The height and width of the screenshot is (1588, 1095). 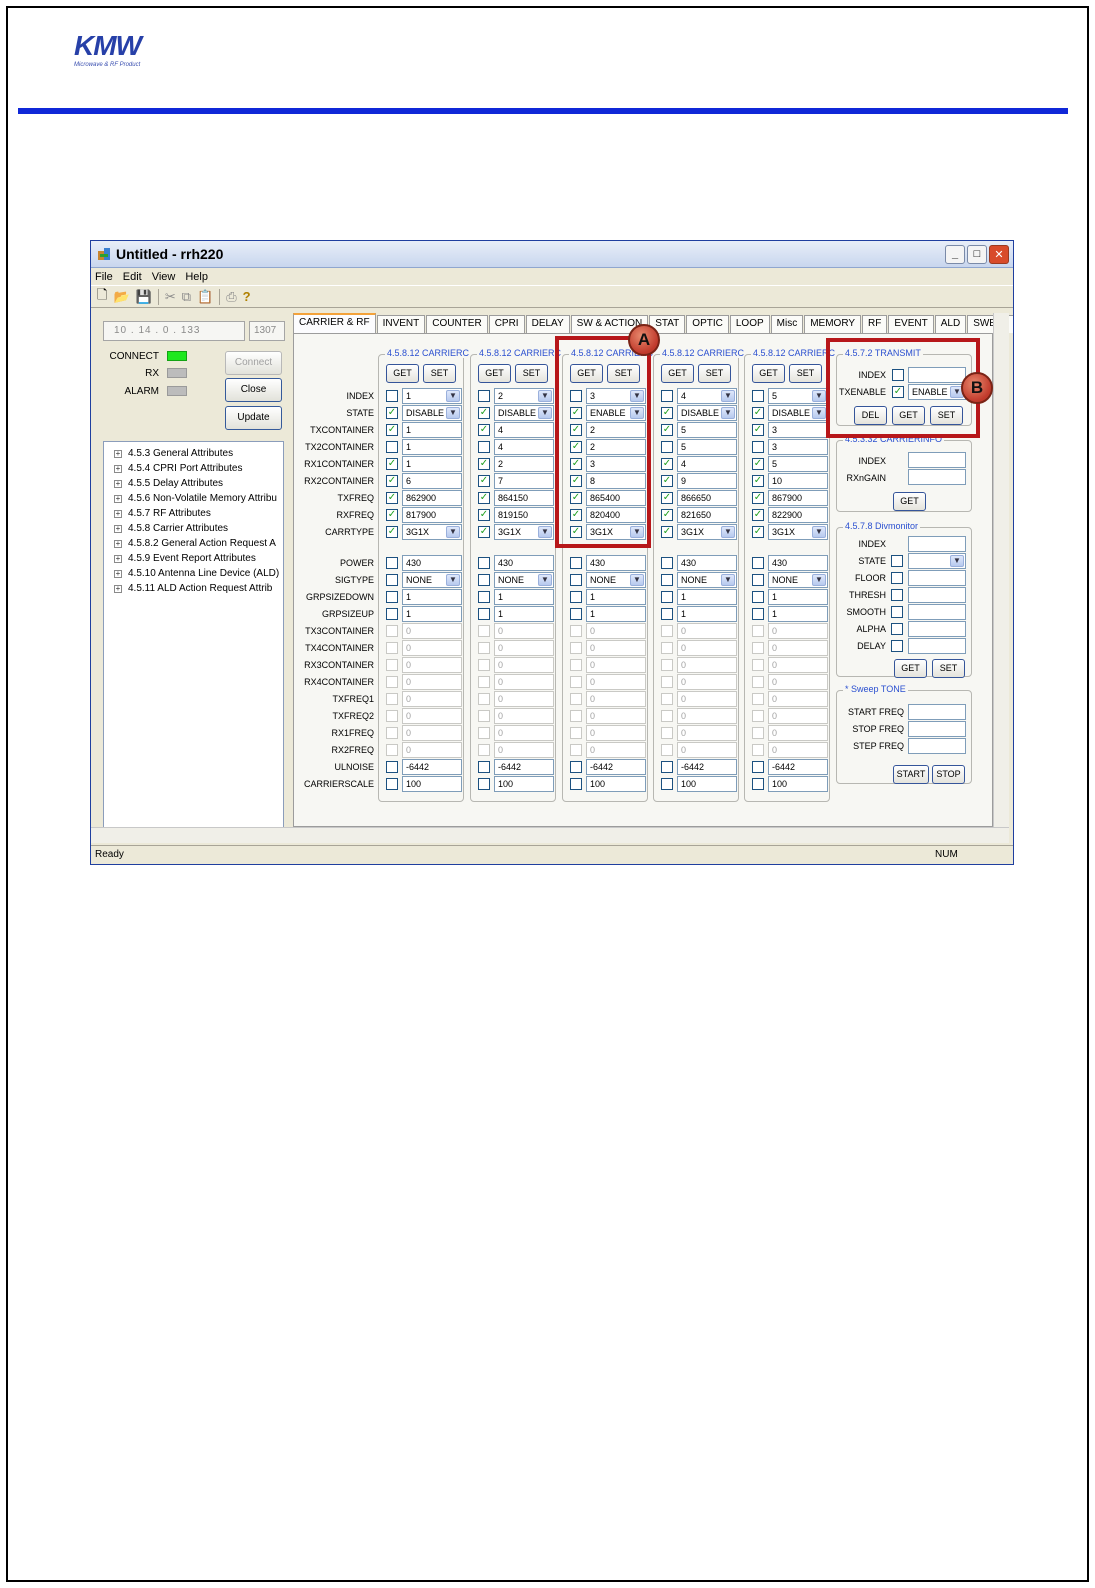 What do you see at coordinates (707, 413) in the screenshot?
I see `value-select: DISABLE ▼` at bounding box center [707, 413].